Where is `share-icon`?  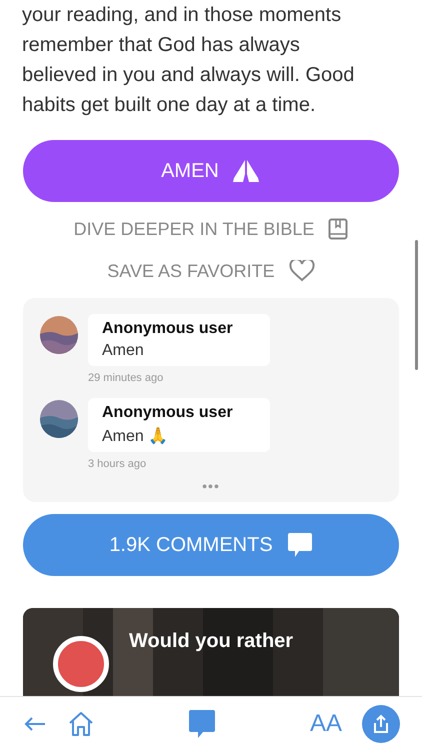 share-icon is located at coordinates (381, 724).